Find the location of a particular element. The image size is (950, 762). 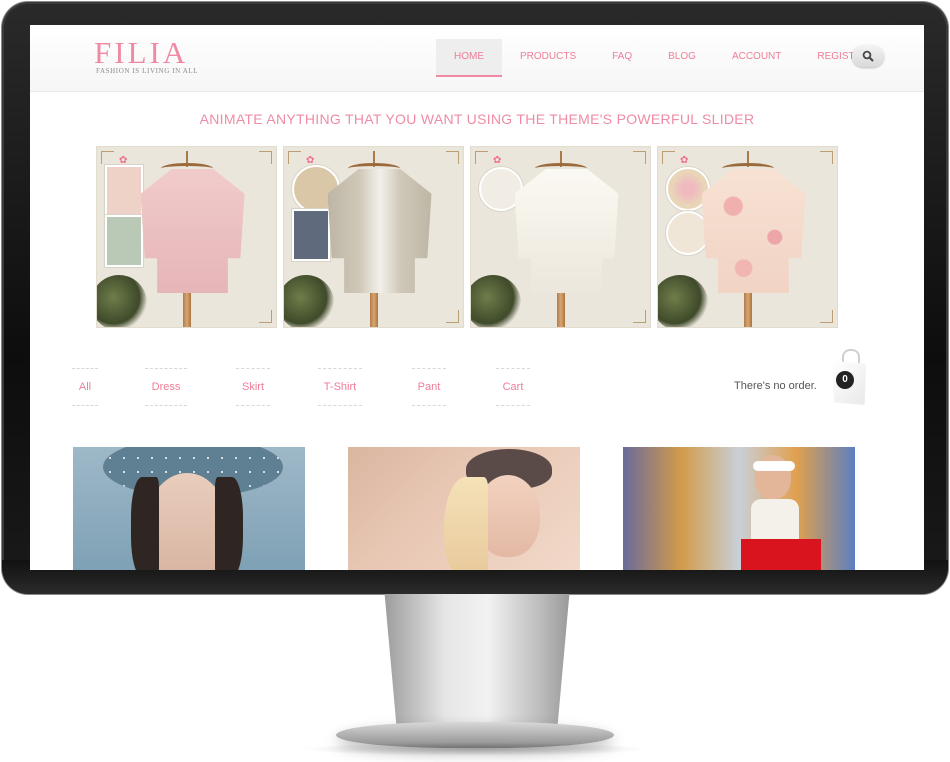

filter-cart: Cart is located at coordinates (513, 387).